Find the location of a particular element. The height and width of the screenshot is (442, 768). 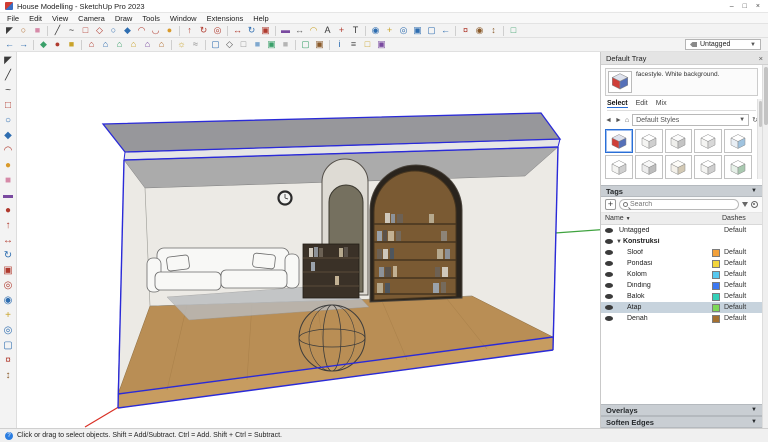

redo-icon: → is located at coordinates (23, 45).